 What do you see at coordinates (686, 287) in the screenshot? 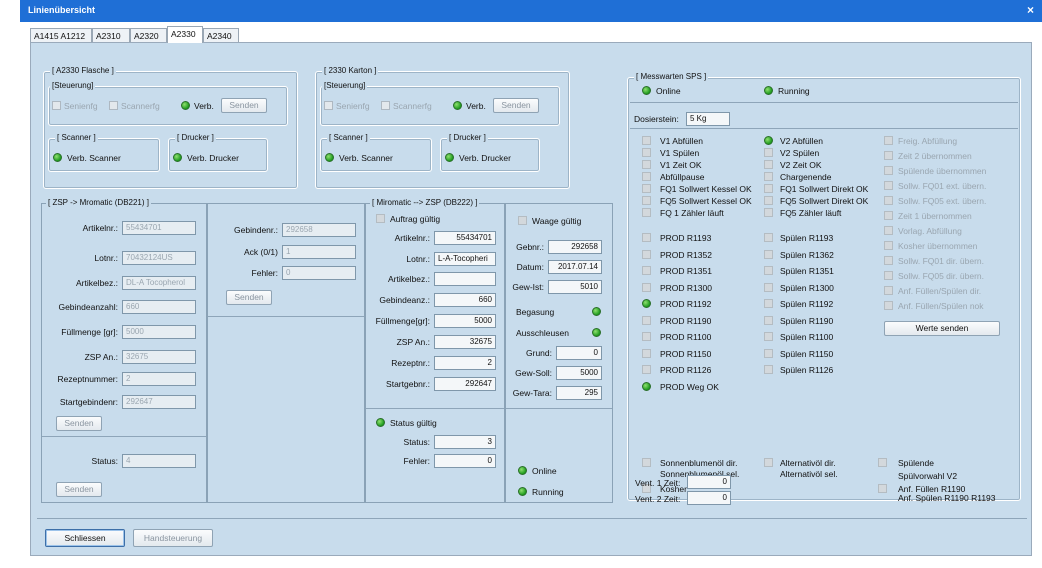
I see `prod-label: PROD R1300` at bounding box center [686, 287].